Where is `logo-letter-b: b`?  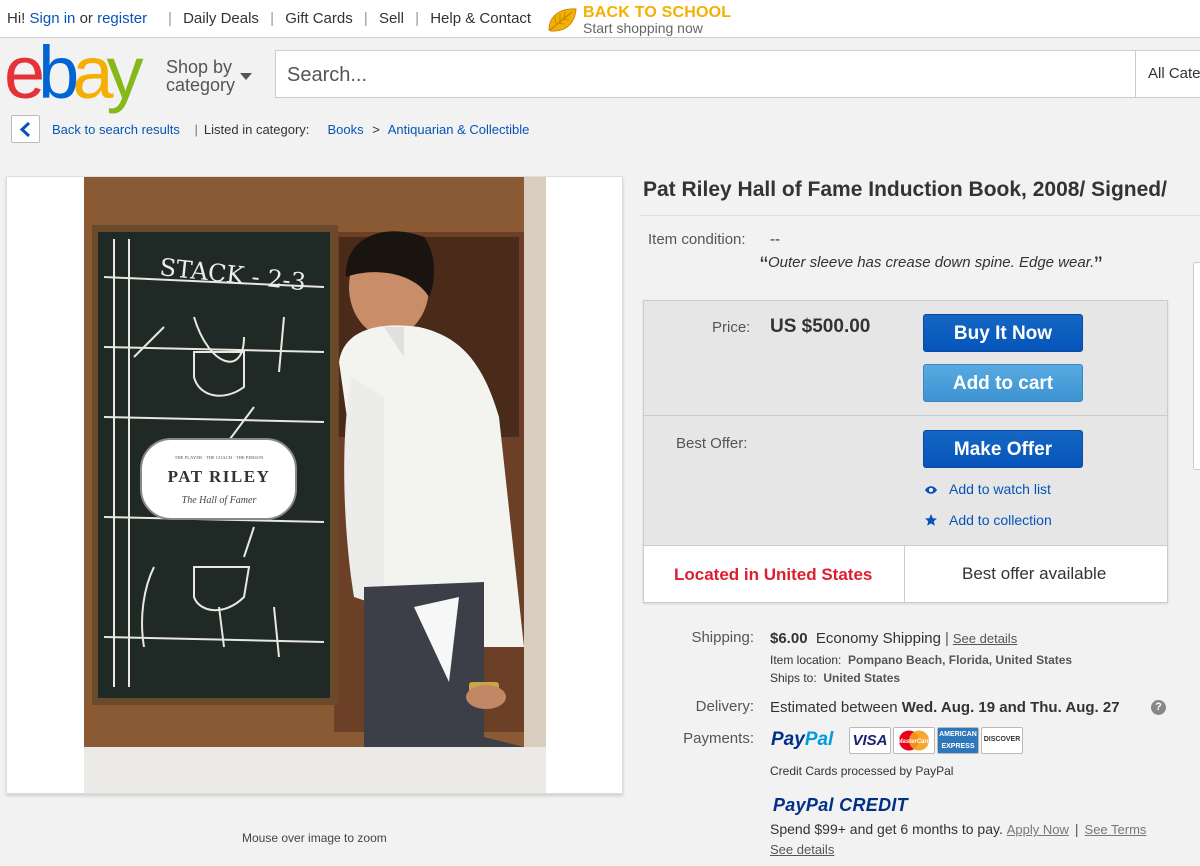 logo-letter-b: b is located at coordinates (58, 72).